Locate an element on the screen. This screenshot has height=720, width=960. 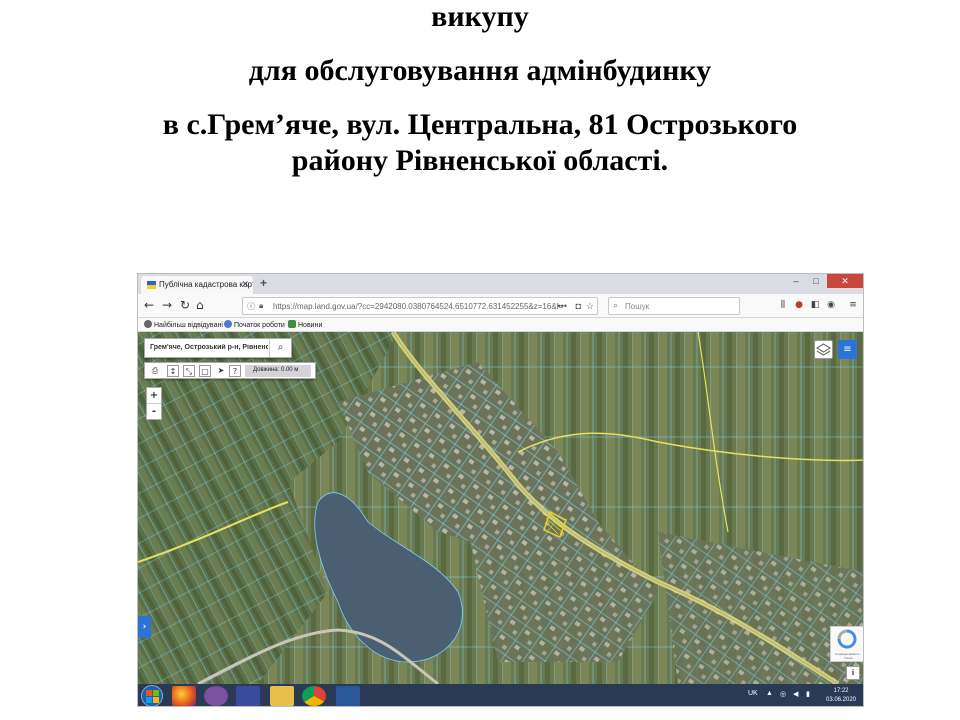
start-button is located at coordinates (152, 695).